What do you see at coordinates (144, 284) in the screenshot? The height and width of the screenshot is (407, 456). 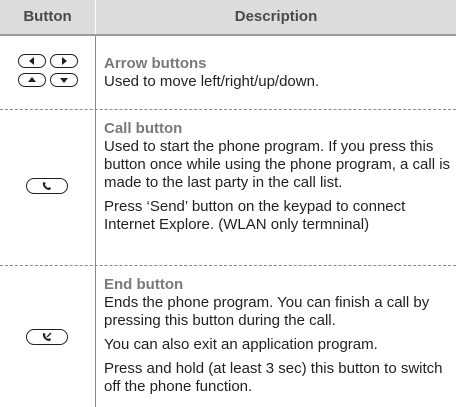 I see `row-title: End button` at bounding box center [144, 284].